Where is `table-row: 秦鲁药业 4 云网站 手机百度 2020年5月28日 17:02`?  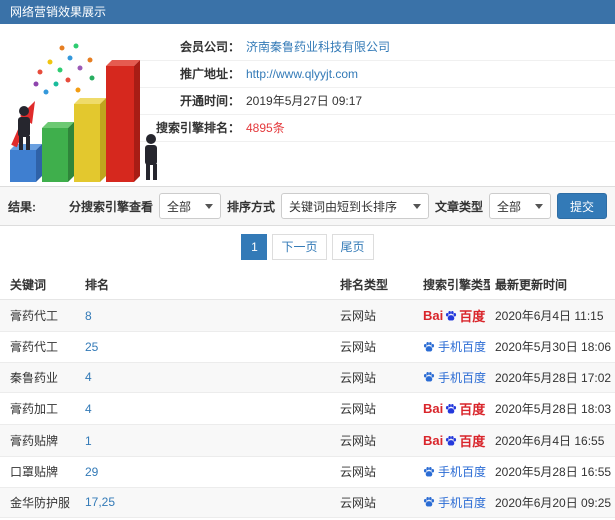 table-row: 秦鲁药业 4 云网站 手机百度 2020年5月28日 17:02 is located at coordinates (307, 377).